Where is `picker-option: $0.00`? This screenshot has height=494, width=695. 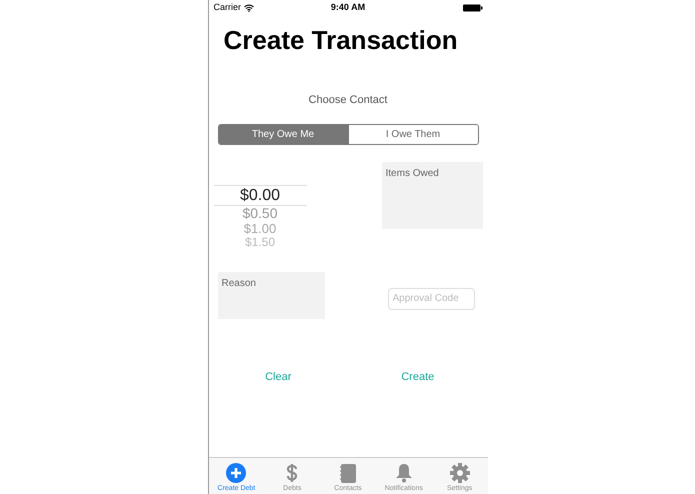 picker-option: $0.00 is located at coordinates (260, 195).